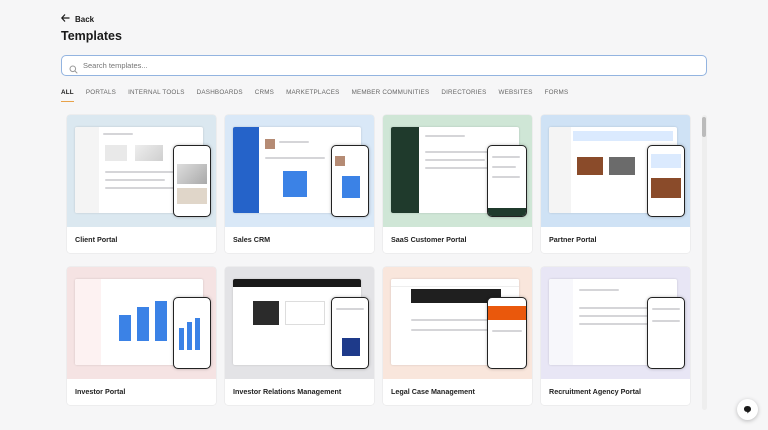 Image resolution: width=768 pixels, height=430 pixels. I want to click on card-label: Investor Portal, so click(100, 391).